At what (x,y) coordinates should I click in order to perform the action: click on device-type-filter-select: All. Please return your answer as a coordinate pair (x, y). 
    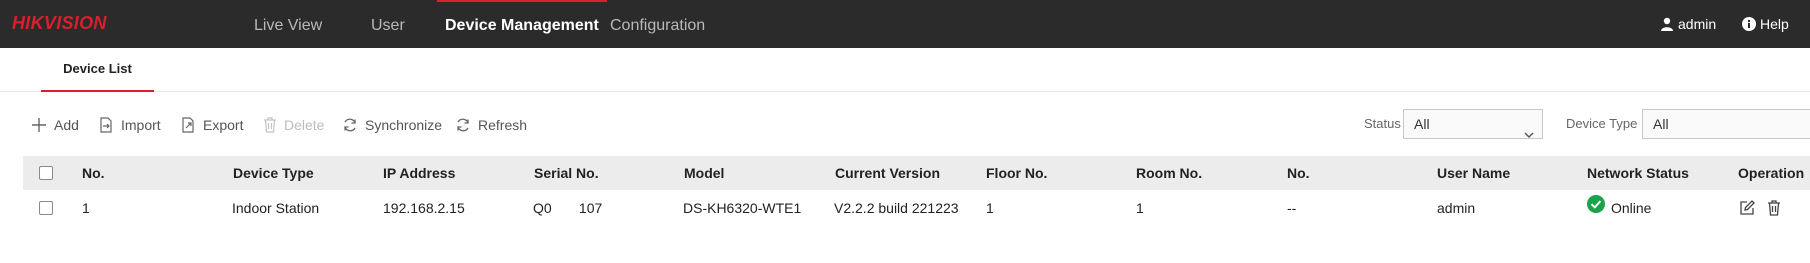
    Looking at the image, I should click on (1726, 124).